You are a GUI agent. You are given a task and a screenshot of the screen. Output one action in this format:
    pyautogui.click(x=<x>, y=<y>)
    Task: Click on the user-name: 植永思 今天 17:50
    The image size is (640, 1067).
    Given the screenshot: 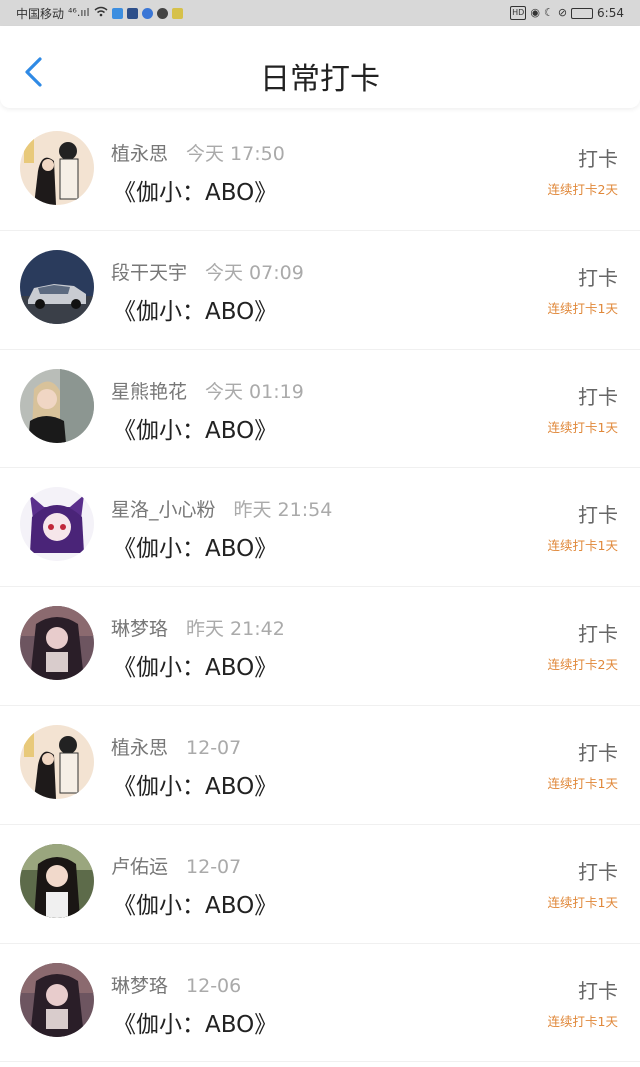 What is the action you would take?
    pyautogui.click(x=198, y=152)
    